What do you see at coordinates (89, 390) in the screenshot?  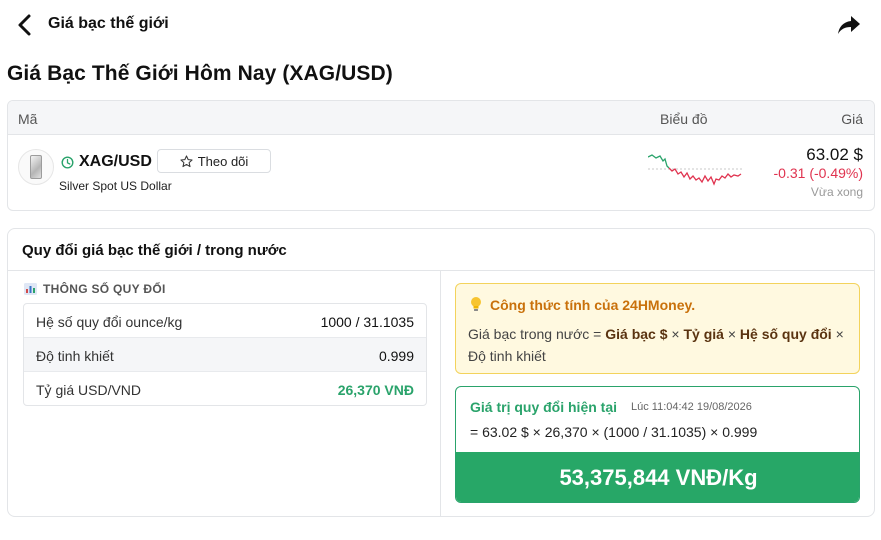 I see `param-label: Tỷ giá USD/VND` at bounding box center [89, 390].